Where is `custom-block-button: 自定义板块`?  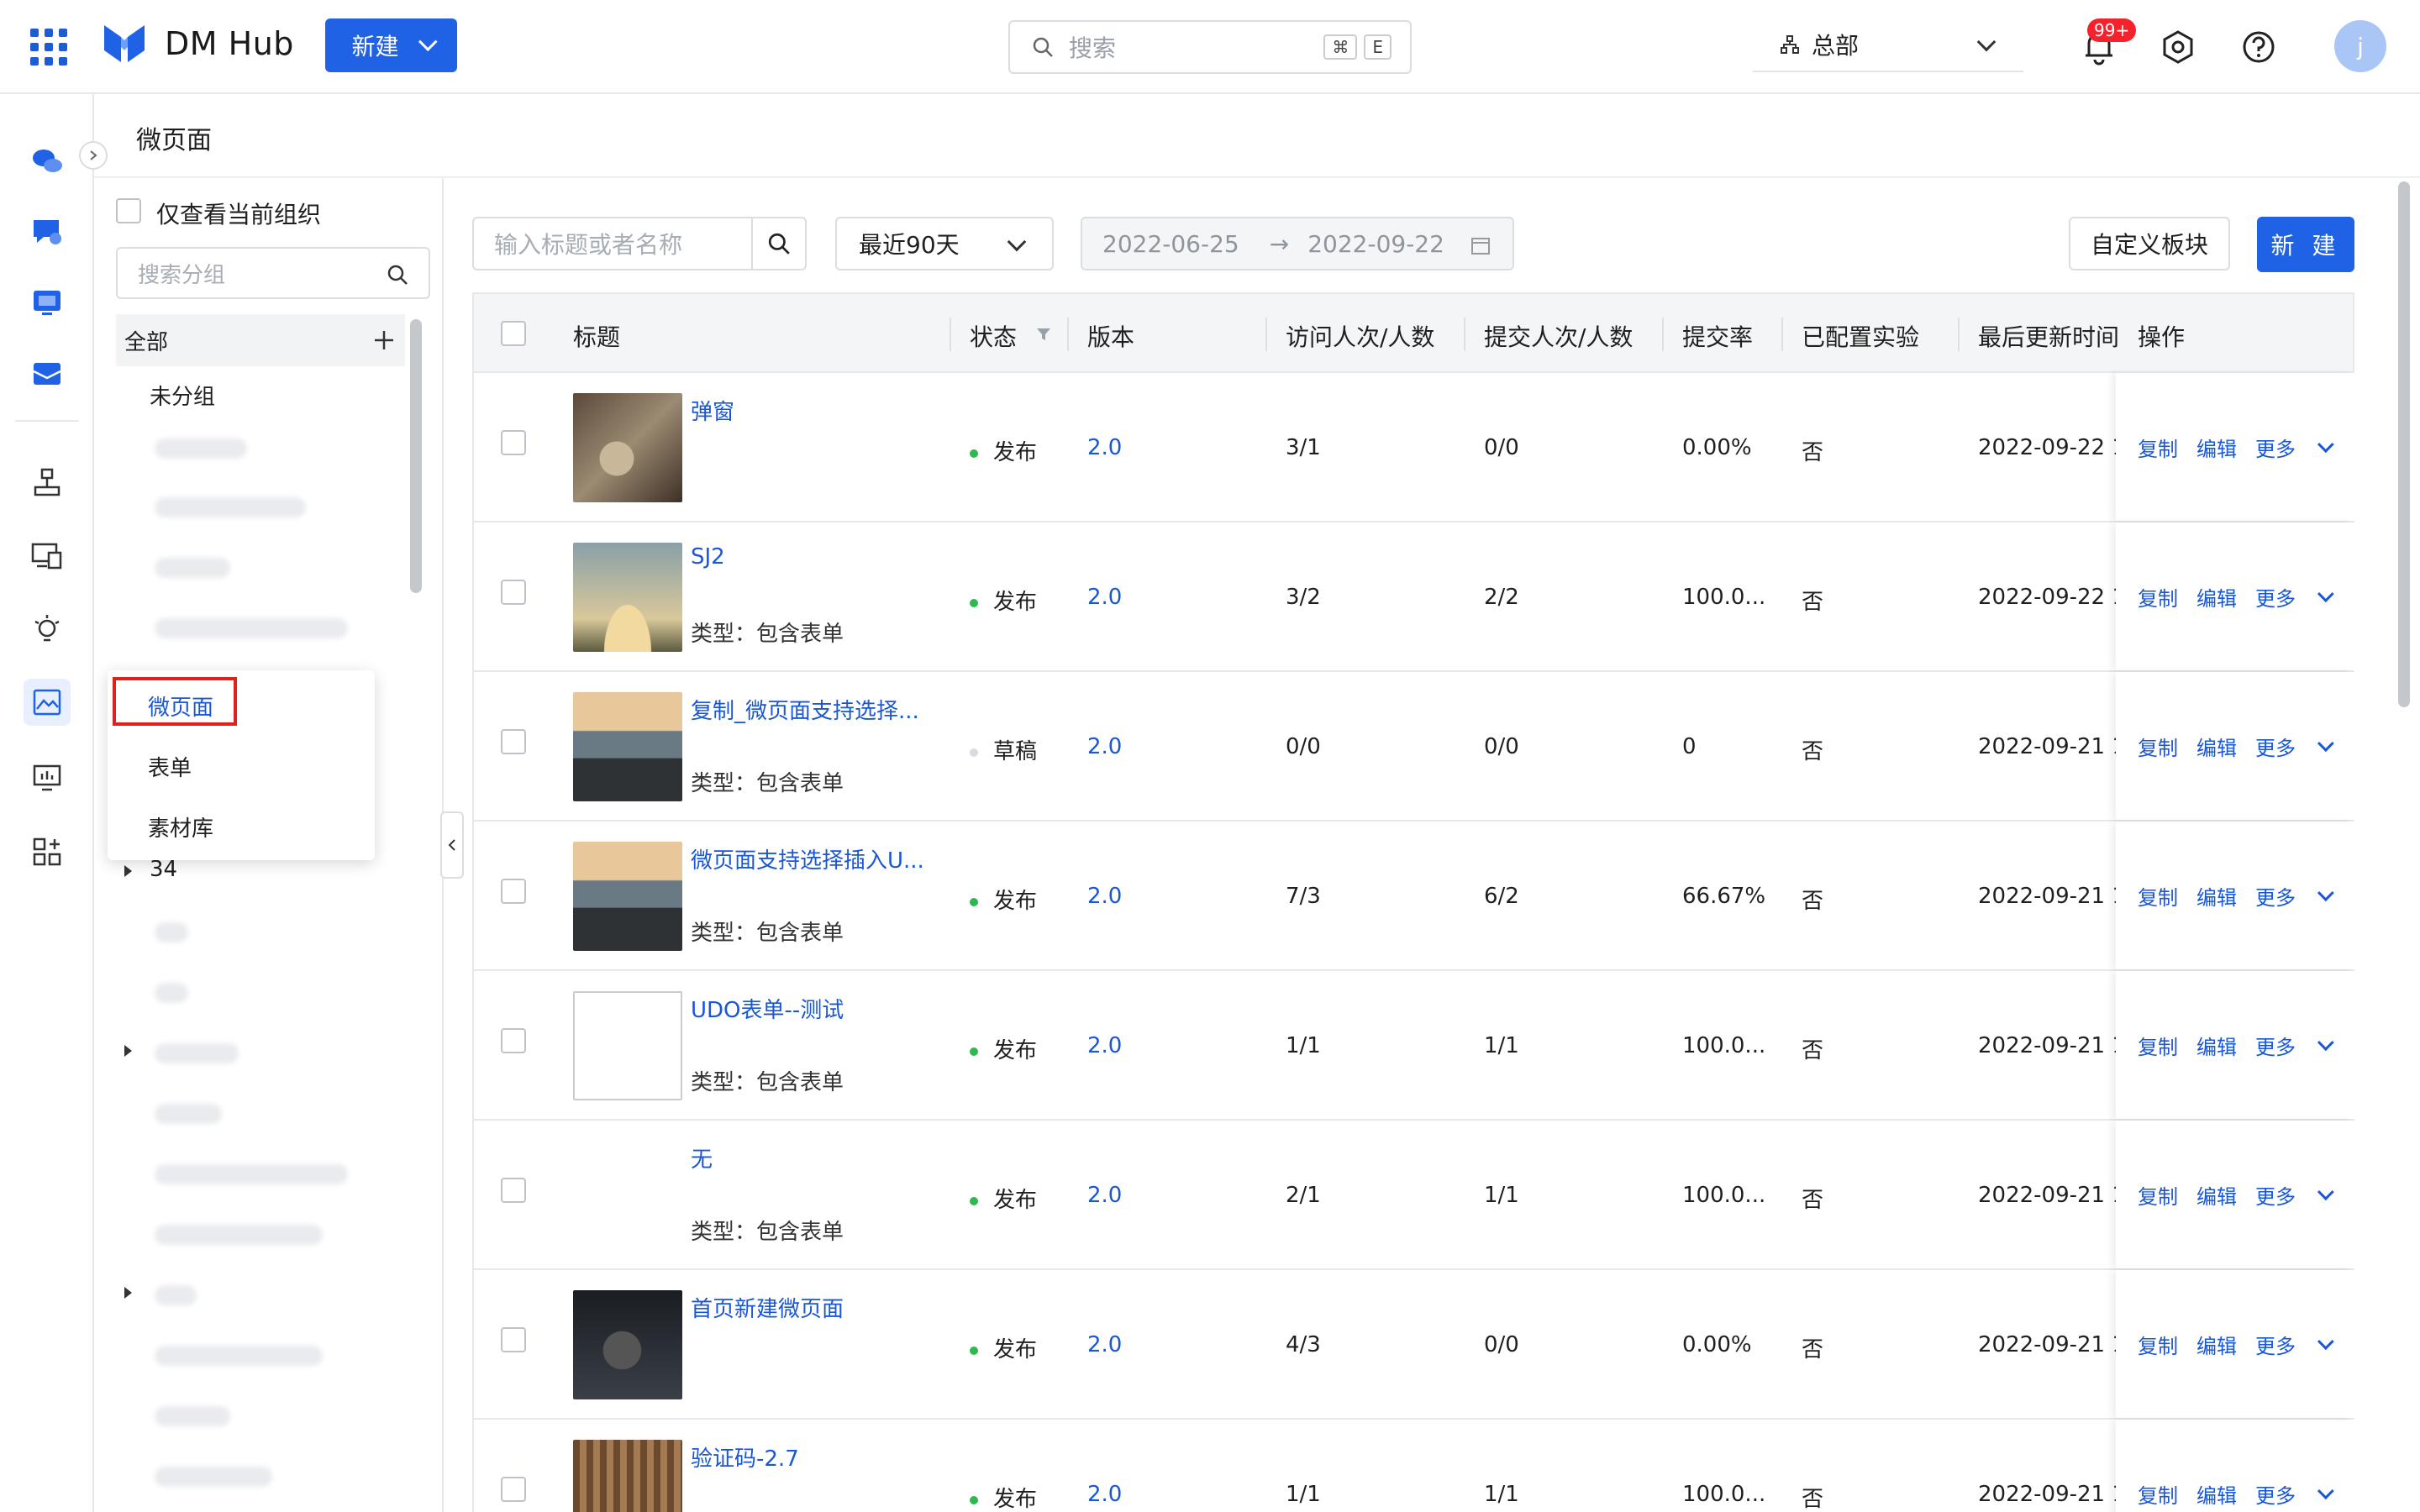 custom-block-button: 自定义板块 is located at coordinates (2149, 243).